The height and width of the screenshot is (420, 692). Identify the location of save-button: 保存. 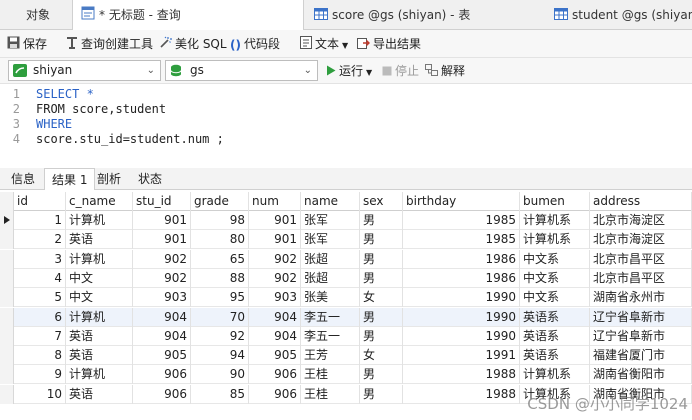
(27, 44).